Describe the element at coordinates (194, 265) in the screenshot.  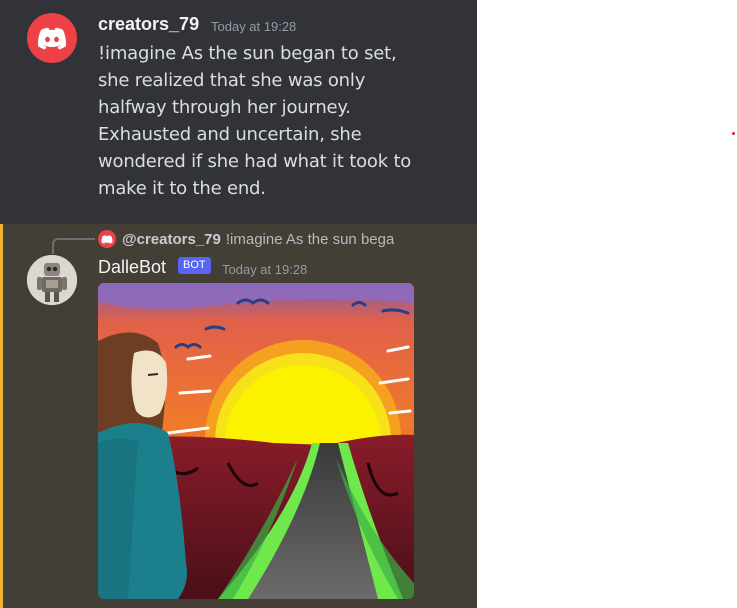
I see `bot-badge: BOT` at that location.